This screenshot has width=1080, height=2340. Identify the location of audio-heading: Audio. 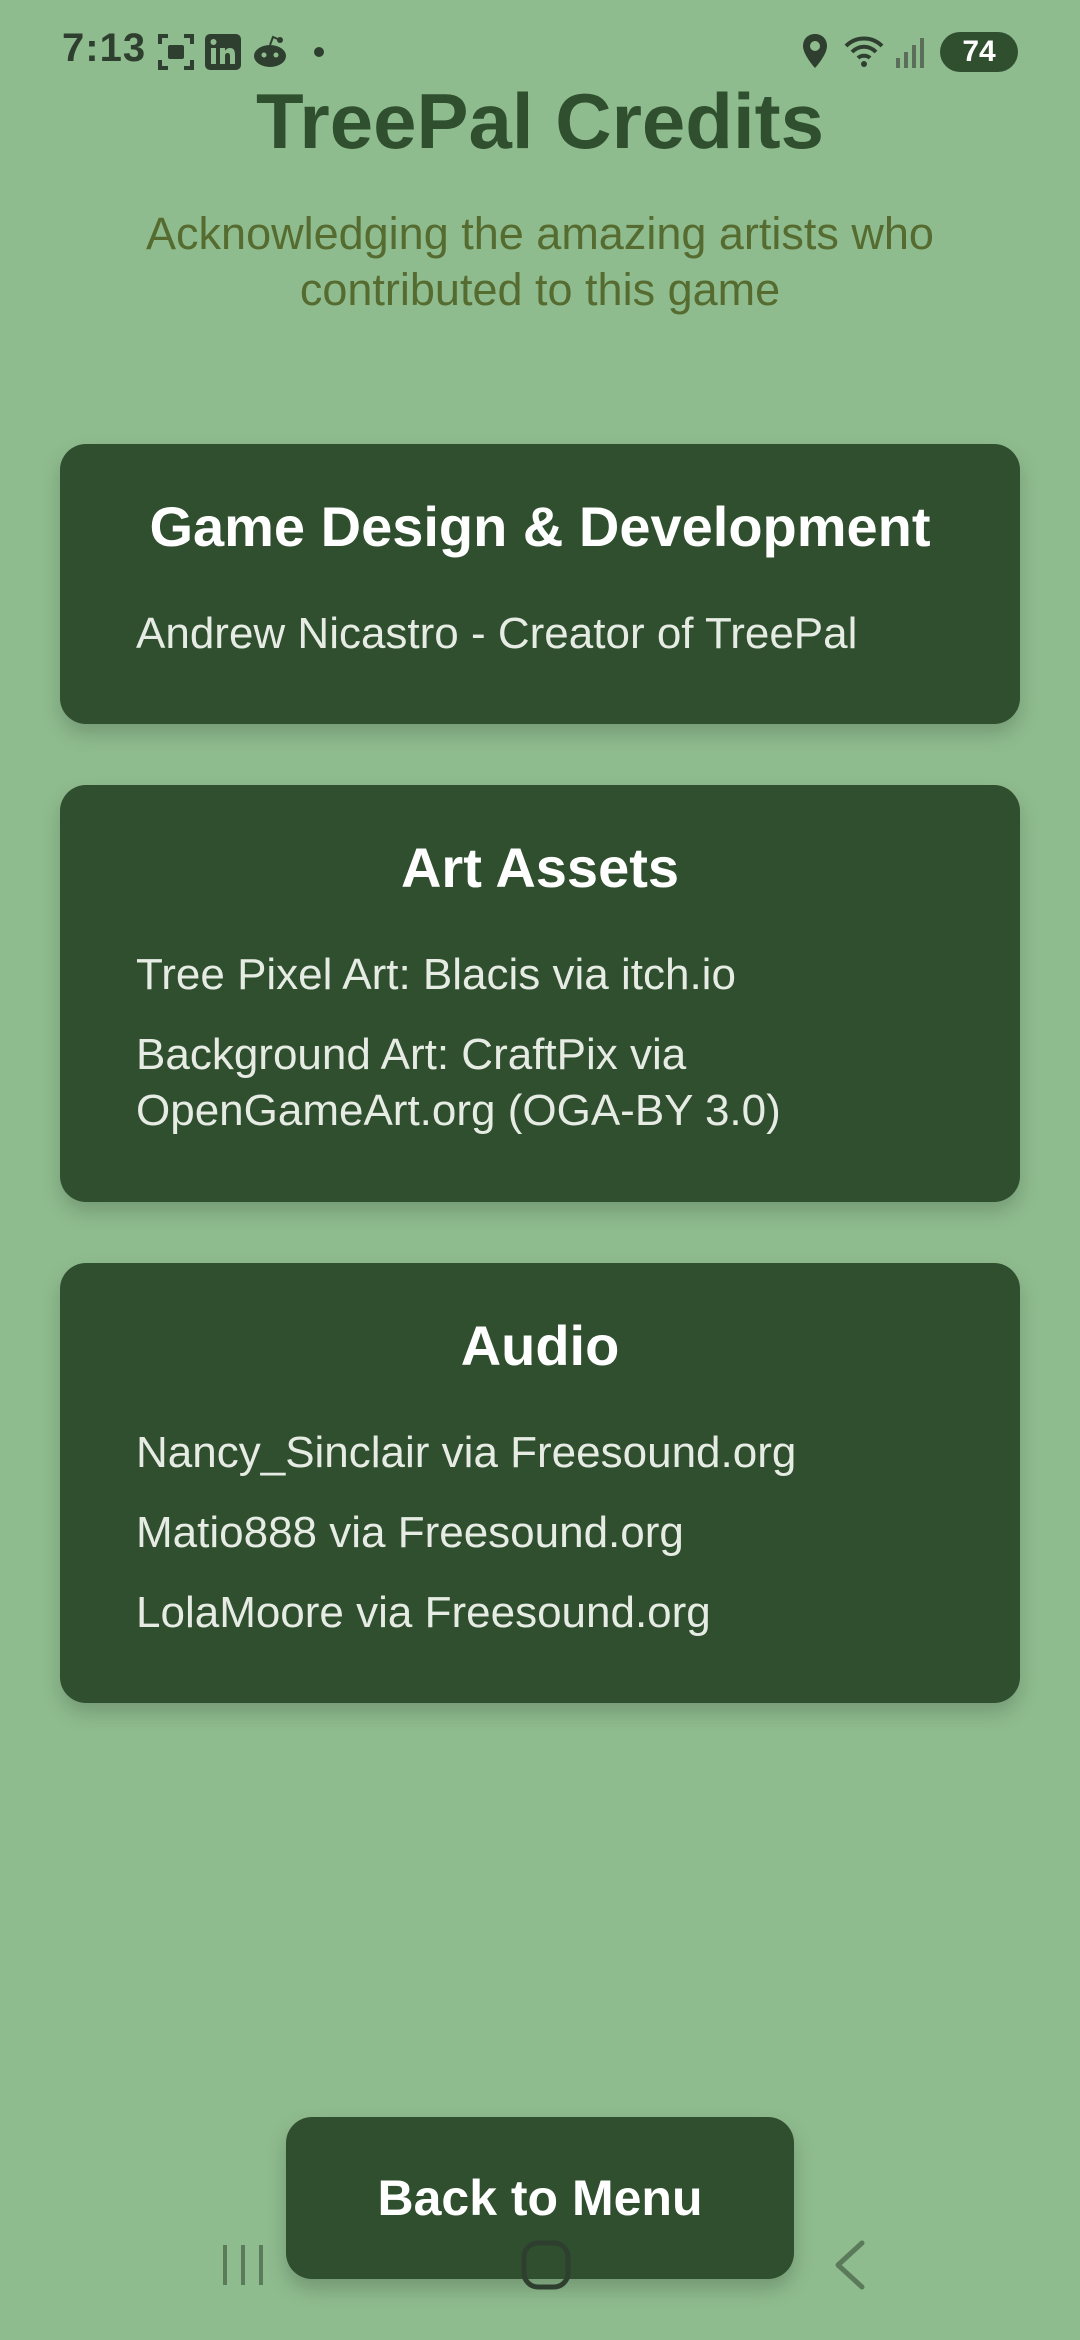
(540, 1345).